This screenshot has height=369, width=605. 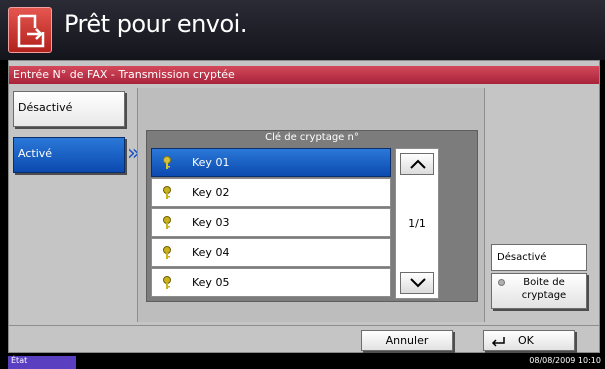 What do you see at coordinates (498, 342) in the screenshot?
I see `enter-icon` at bounding box center [498, 342].